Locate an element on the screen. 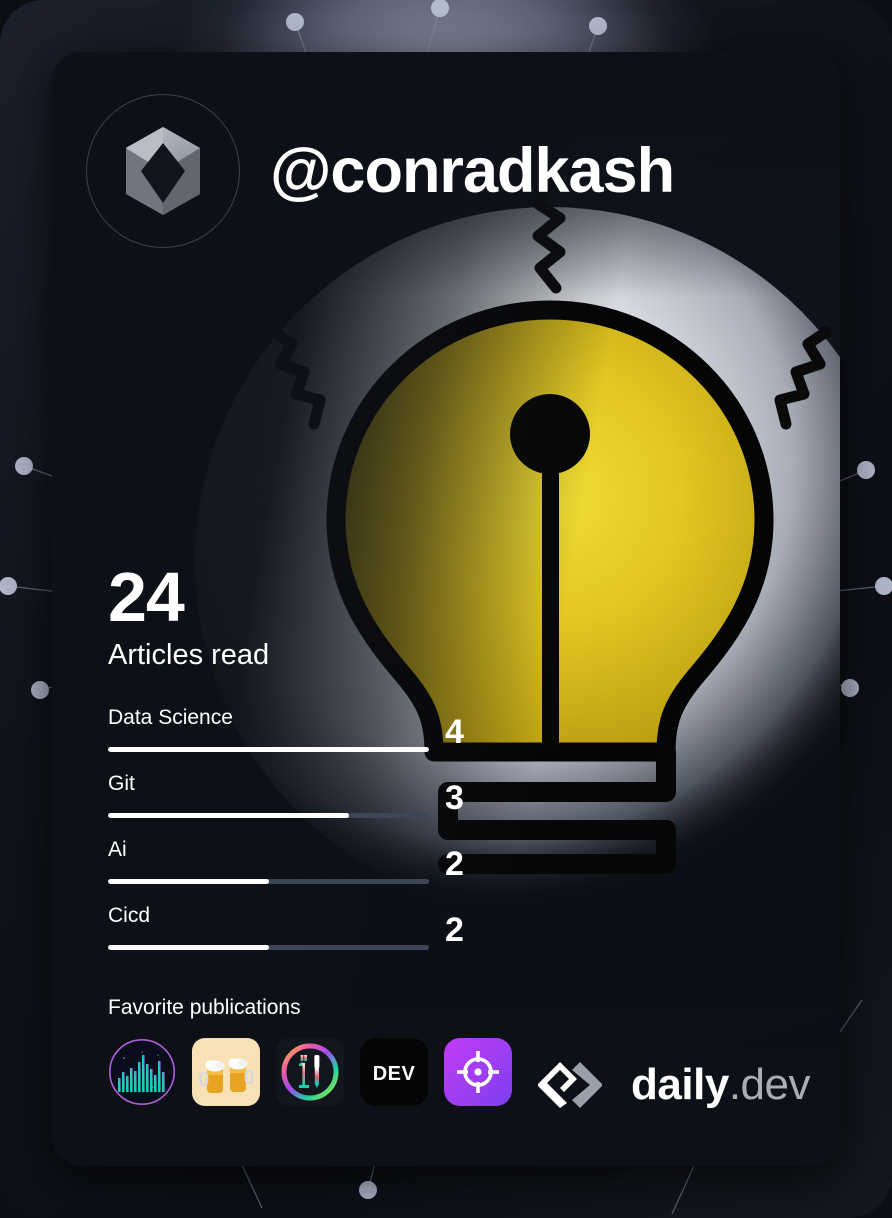 The width and height of the screenshot is (892, 1218). publication-beer-mugs-icon is located at coordinates (226, 1072).